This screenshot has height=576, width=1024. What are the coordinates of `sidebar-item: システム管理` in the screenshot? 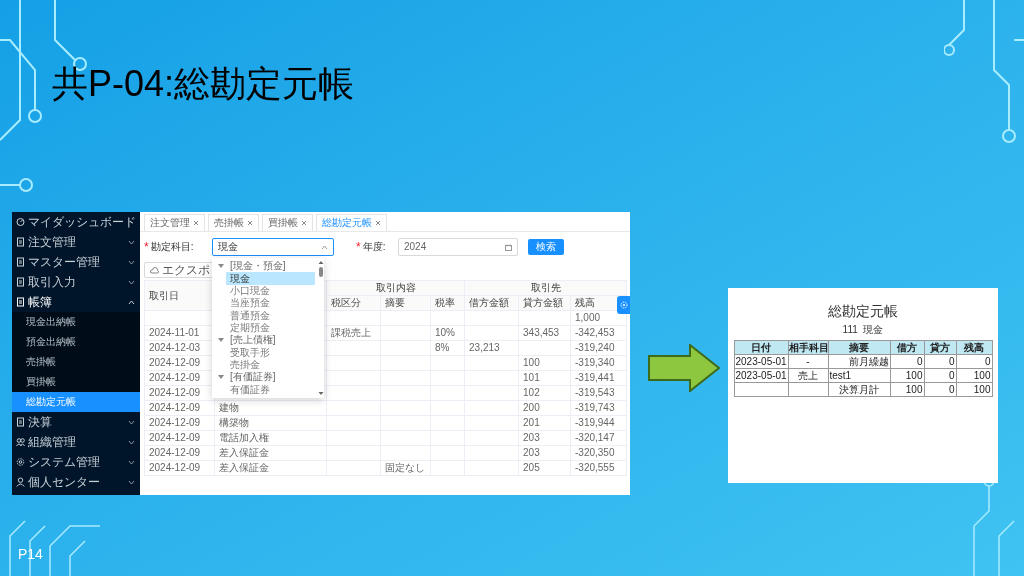 It's located at (76, 462).